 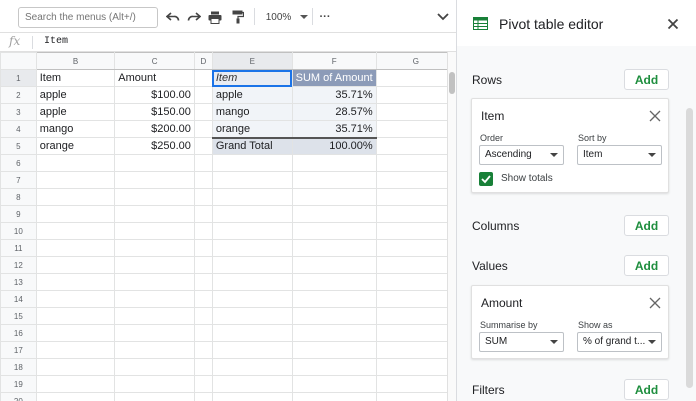 I want to click on cell-b3: apple, so click(x=75, y=112).